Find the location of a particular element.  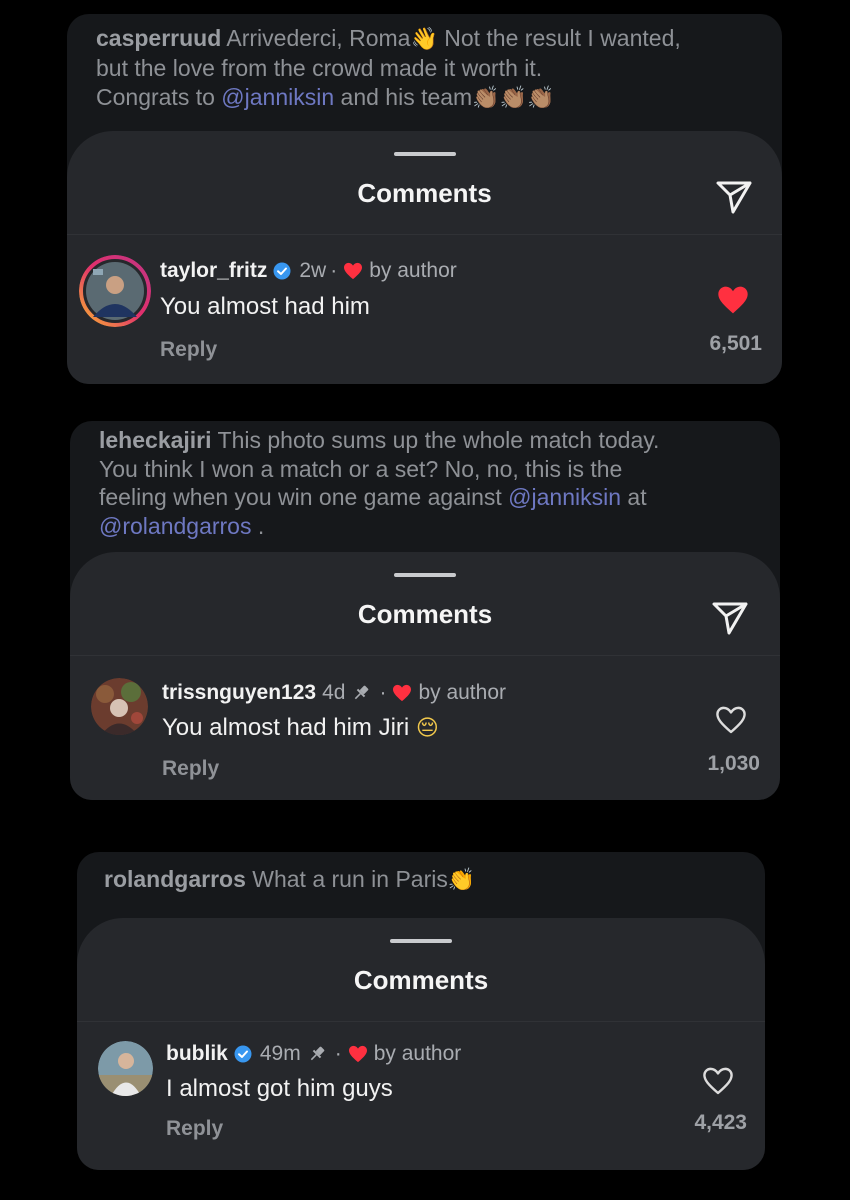

comment-username: trissnguyen123 is located at coordinates (239, 693).